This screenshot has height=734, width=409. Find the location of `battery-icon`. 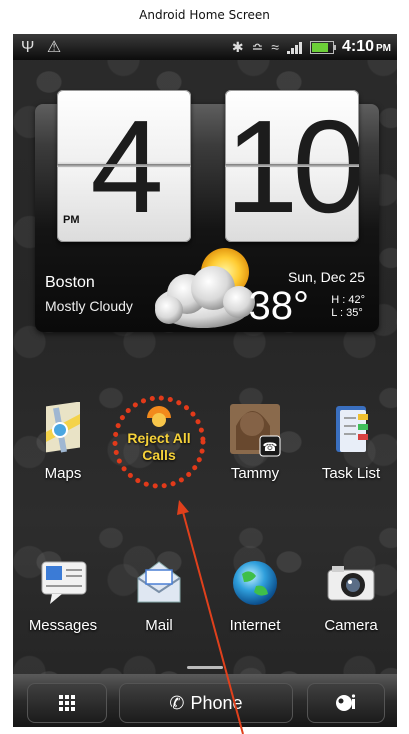

battery-icon is located at coordinates (322, 47).